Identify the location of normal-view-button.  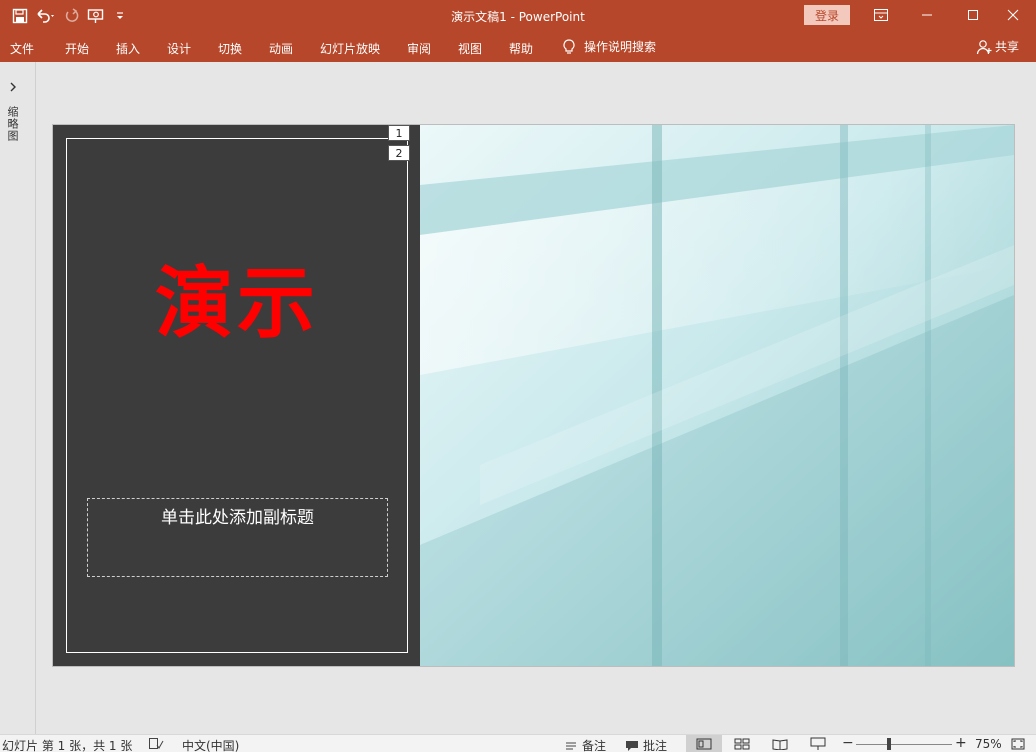
(704, 743).